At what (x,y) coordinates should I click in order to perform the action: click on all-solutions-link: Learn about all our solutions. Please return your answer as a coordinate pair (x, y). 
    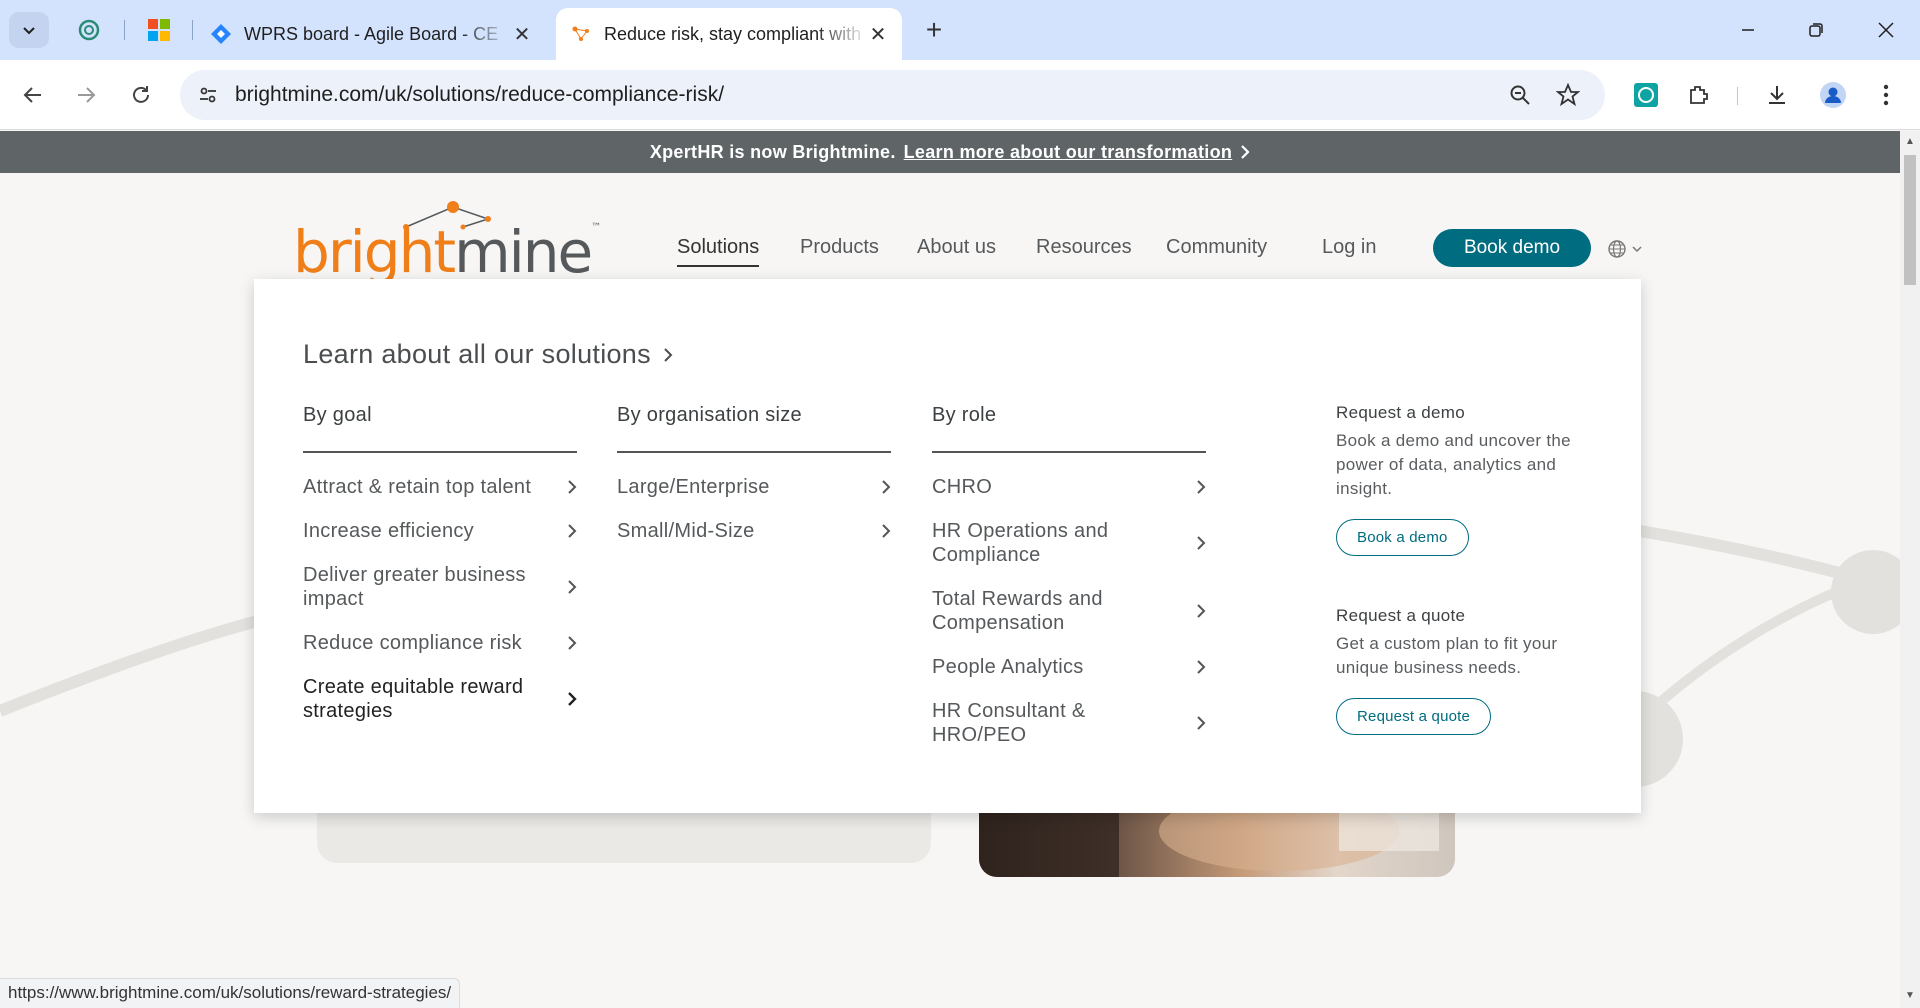
    Looking at the image, I should click on (488, 354).